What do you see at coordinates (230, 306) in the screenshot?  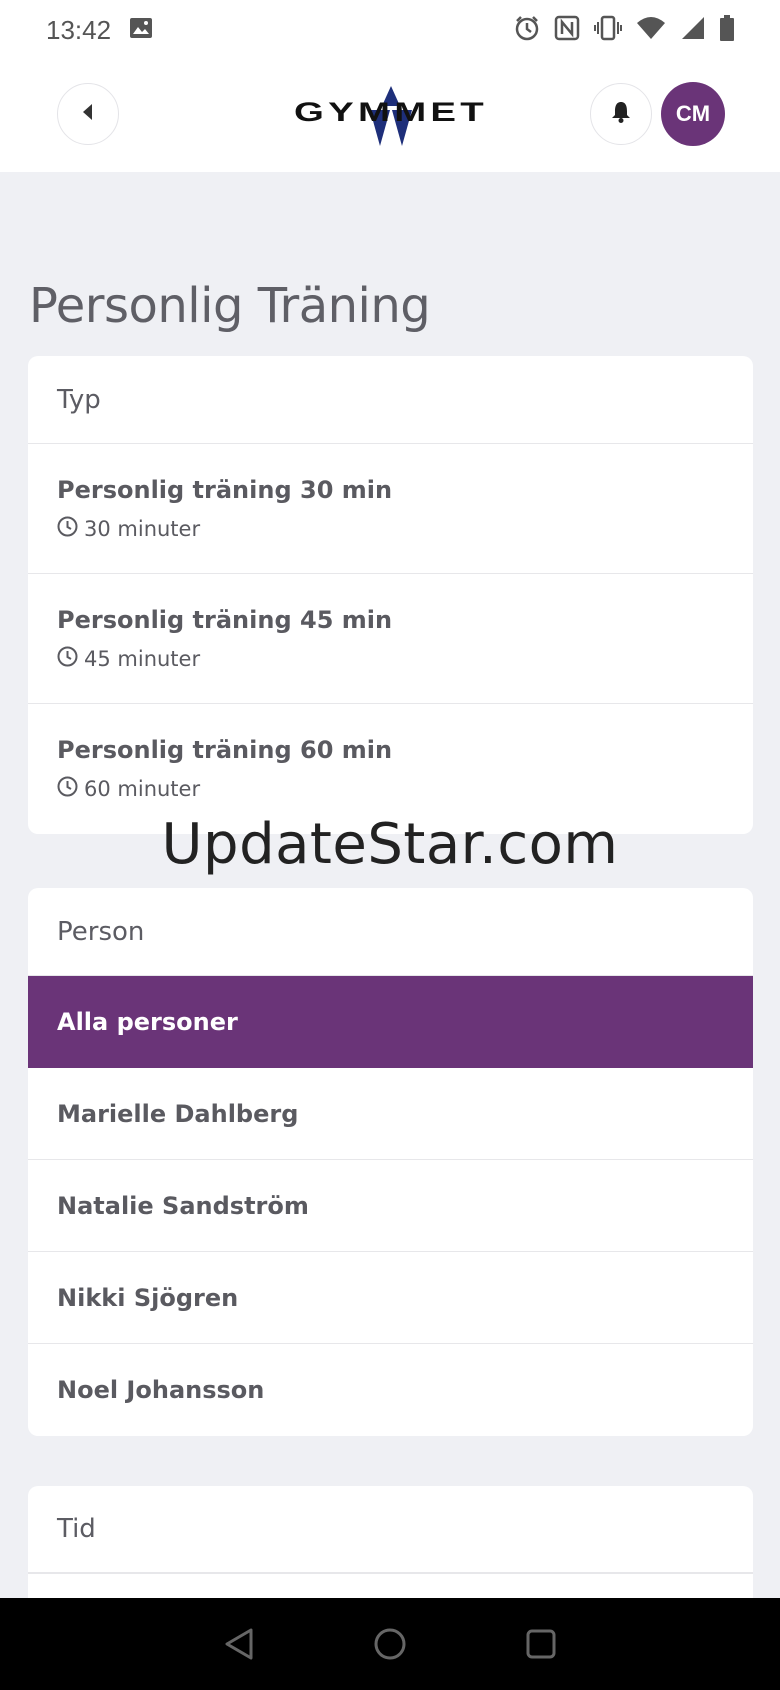 I see `page-title: Personlig Träning` at bounding box center [230, 306].